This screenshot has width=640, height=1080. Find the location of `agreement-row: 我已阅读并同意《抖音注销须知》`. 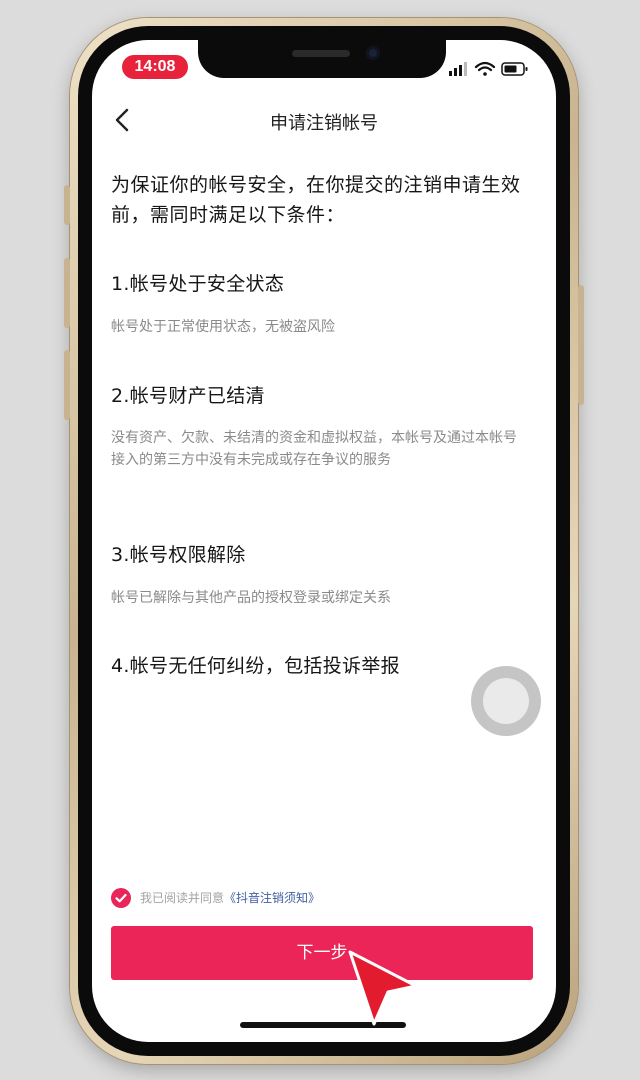

agreement-row: 我已阅读并同意《抖音注销须知》 is located at coordinates (311, 898).